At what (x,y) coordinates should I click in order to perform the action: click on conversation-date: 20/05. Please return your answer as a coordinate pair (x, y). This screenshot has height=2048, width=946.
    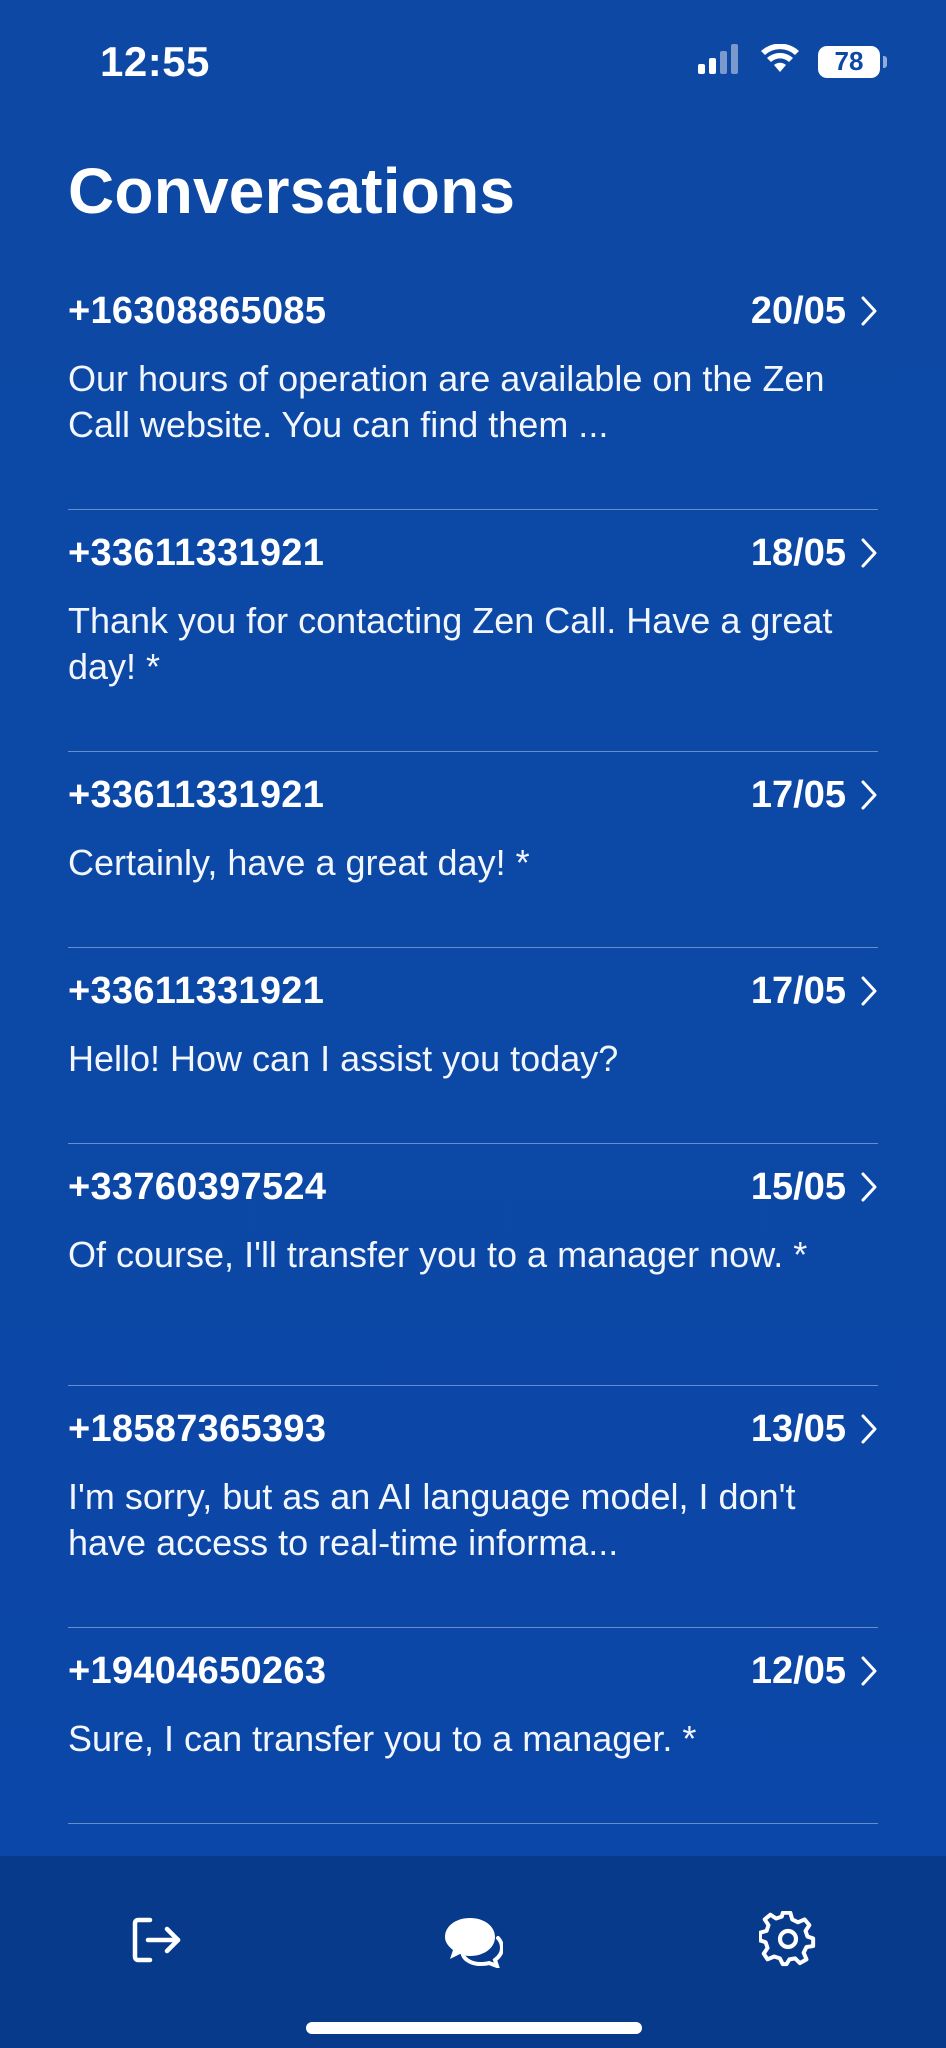
    Looking at the image, I should click on (798, 310).